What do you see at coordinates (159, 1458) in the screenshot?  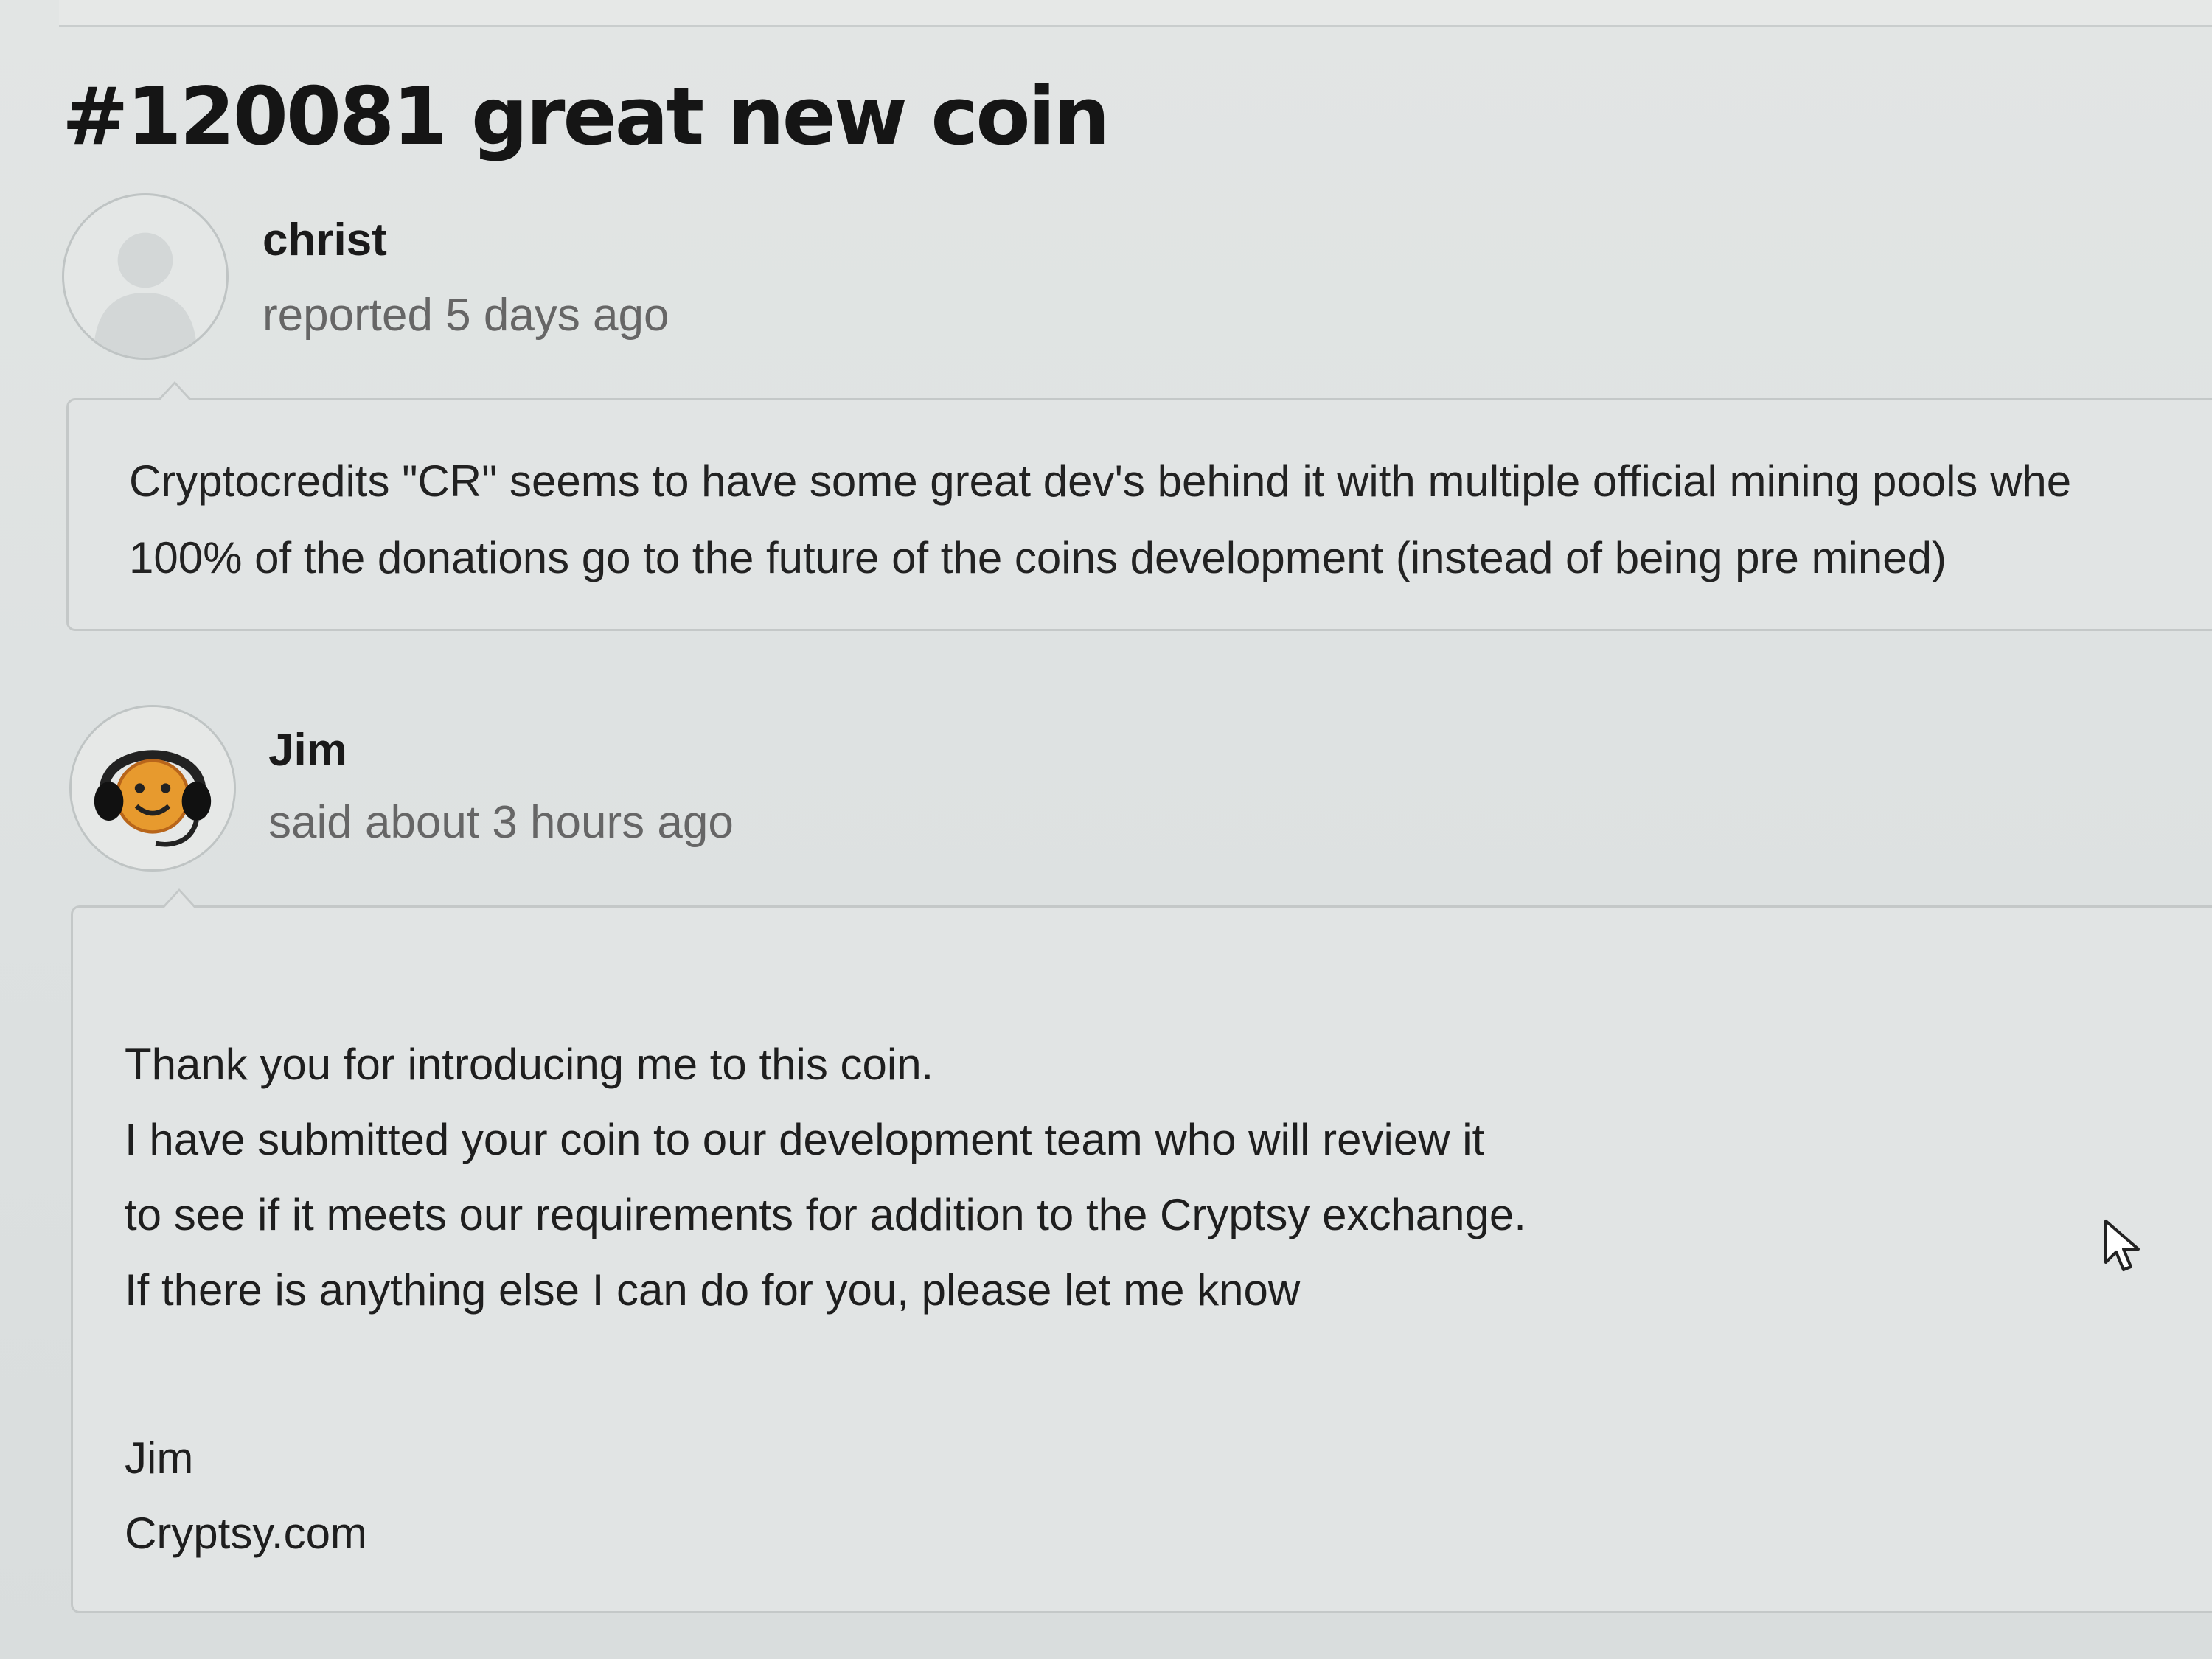 I see `reply-signature-name: Jim` at bounding box center [159, 1458].